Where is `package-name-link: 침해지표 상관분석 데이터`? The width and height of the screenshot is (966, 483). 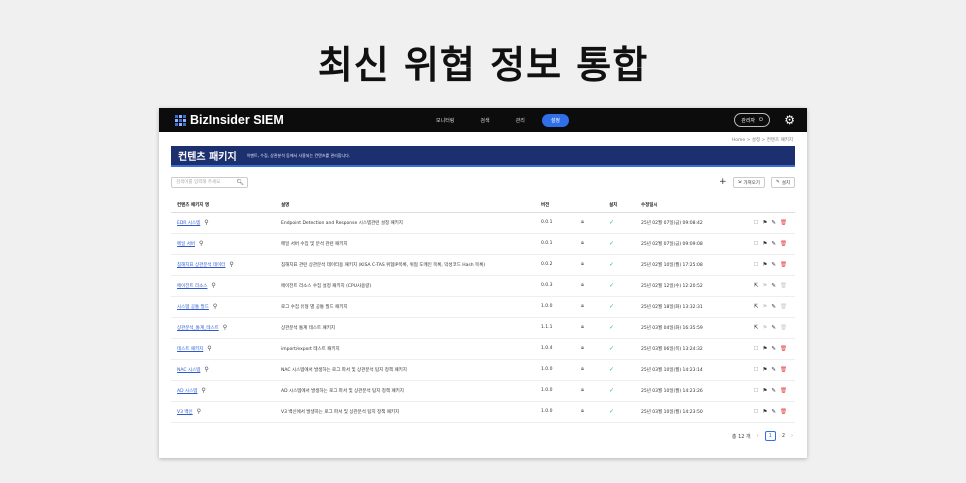
package-name-link: 침해지표 상관분석 데이터 is located at coordinates (201, 265).